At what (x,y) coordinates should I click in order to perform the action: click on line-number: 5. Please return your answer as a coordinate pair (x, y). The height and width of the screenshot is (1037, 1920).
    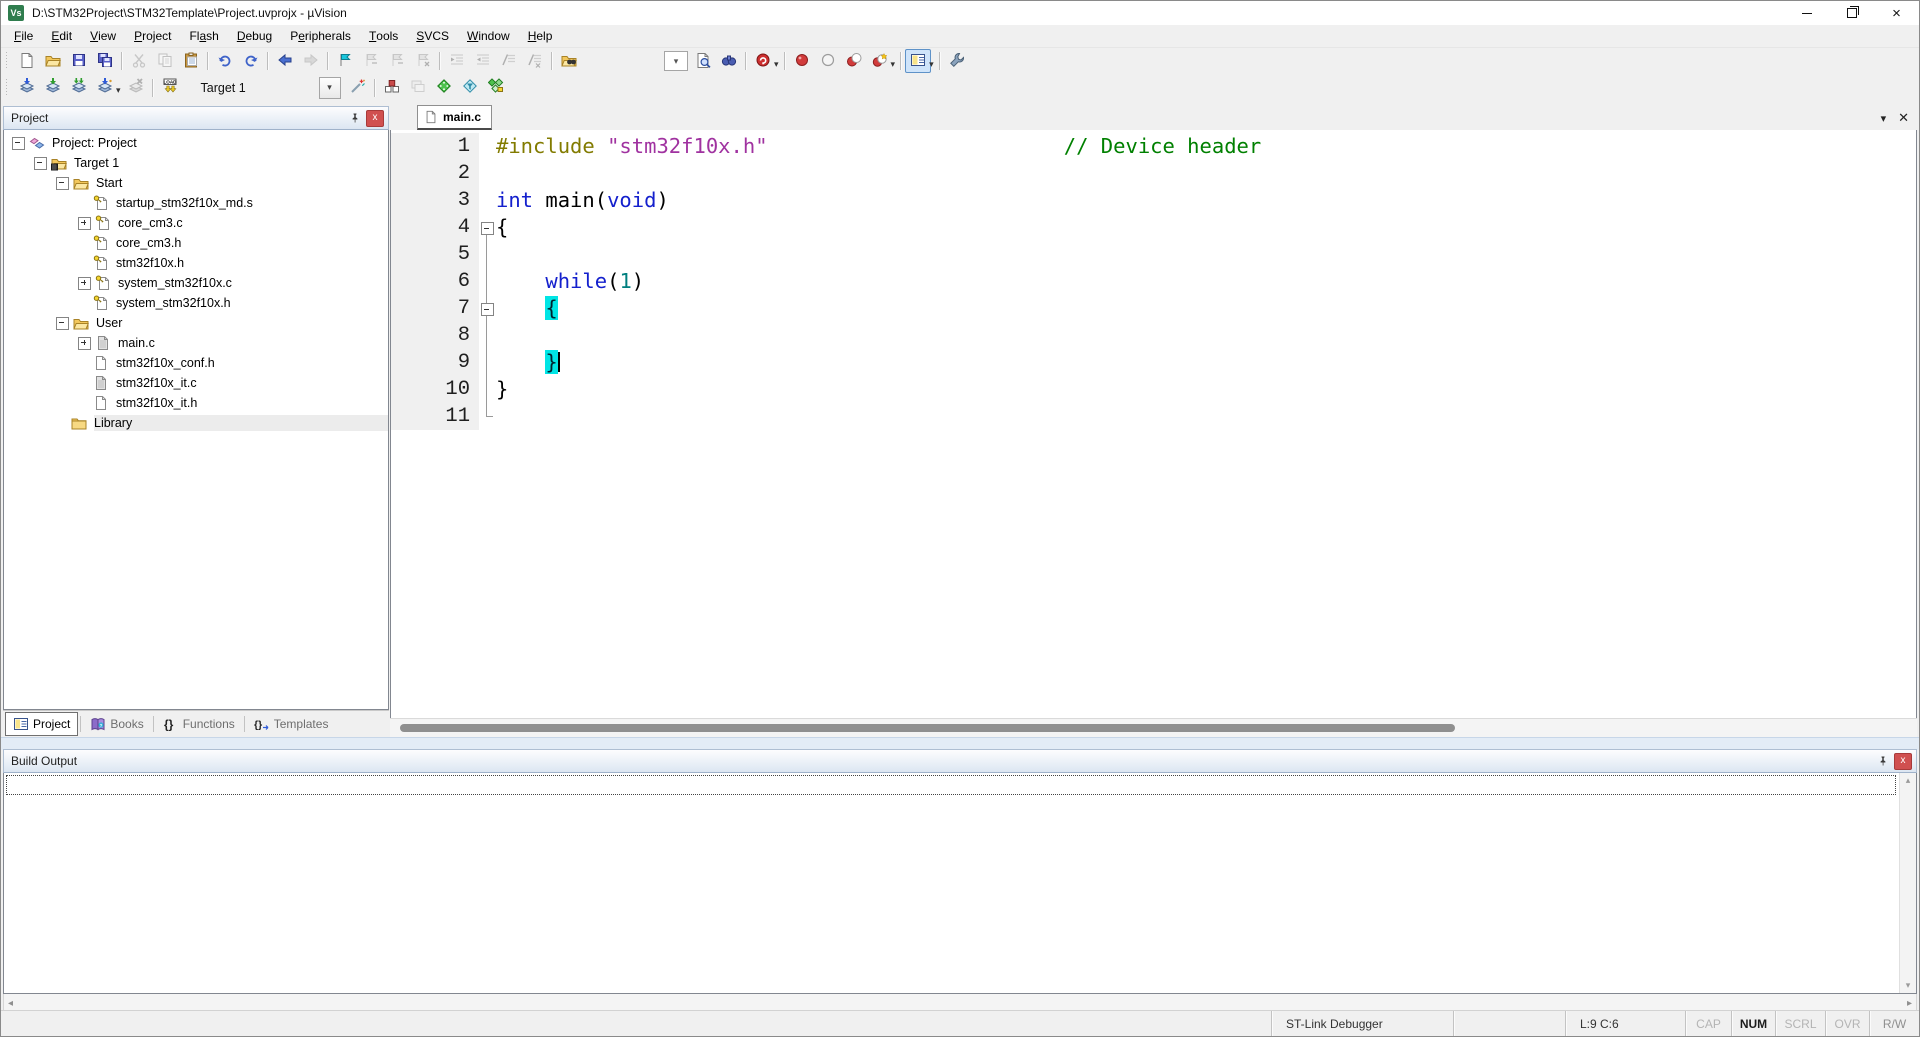
    Looking at the image, I should click on (435, 254).